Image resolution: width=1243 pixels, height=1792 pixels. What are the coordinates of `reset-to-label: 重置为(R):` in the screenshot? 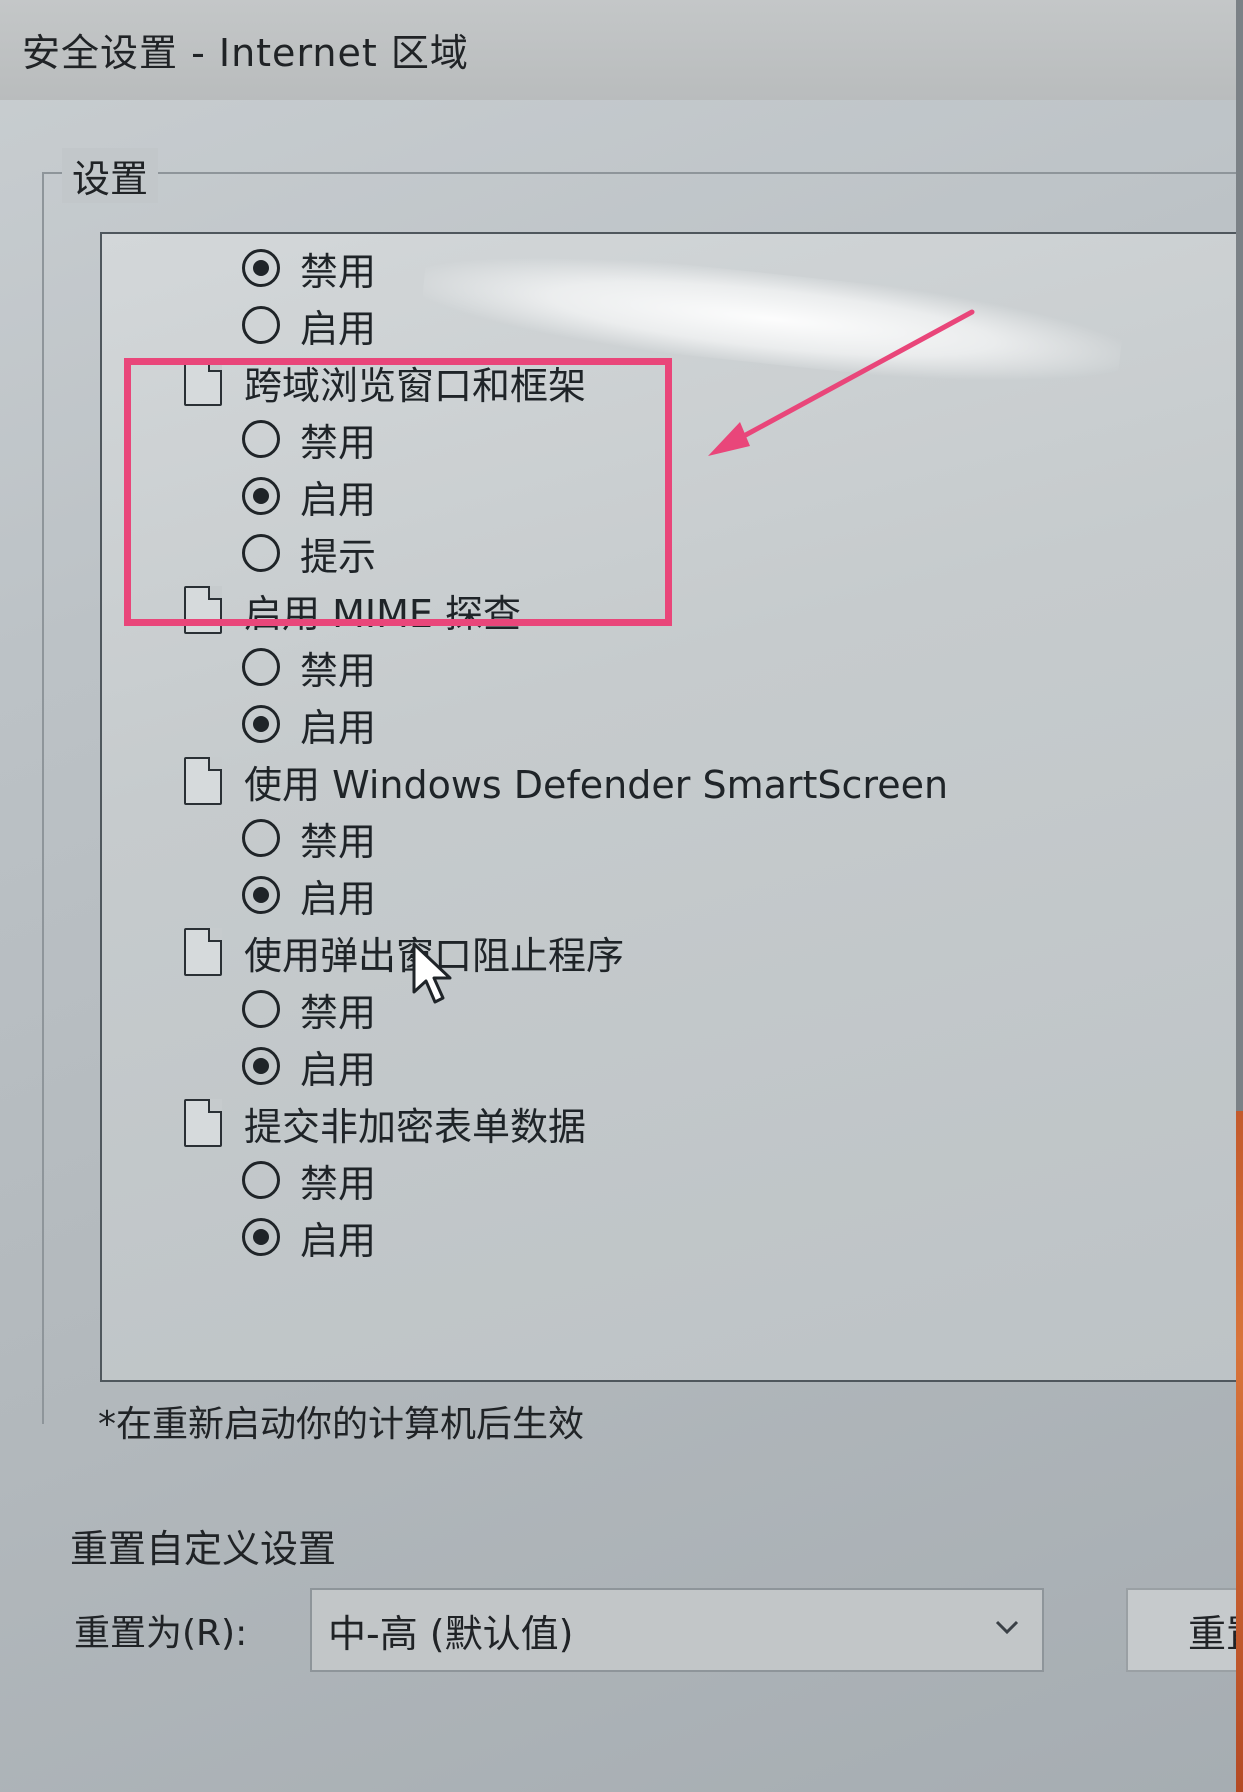 It's located at (161, 1633).